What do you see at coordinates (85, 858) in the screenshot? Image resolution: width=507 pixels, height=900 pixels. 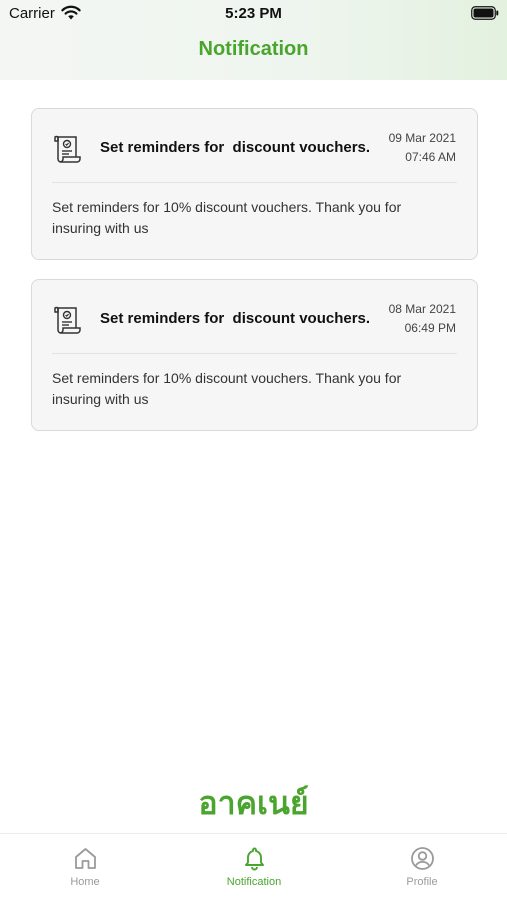 I see `home-icon` at bounding box center [85, 858].